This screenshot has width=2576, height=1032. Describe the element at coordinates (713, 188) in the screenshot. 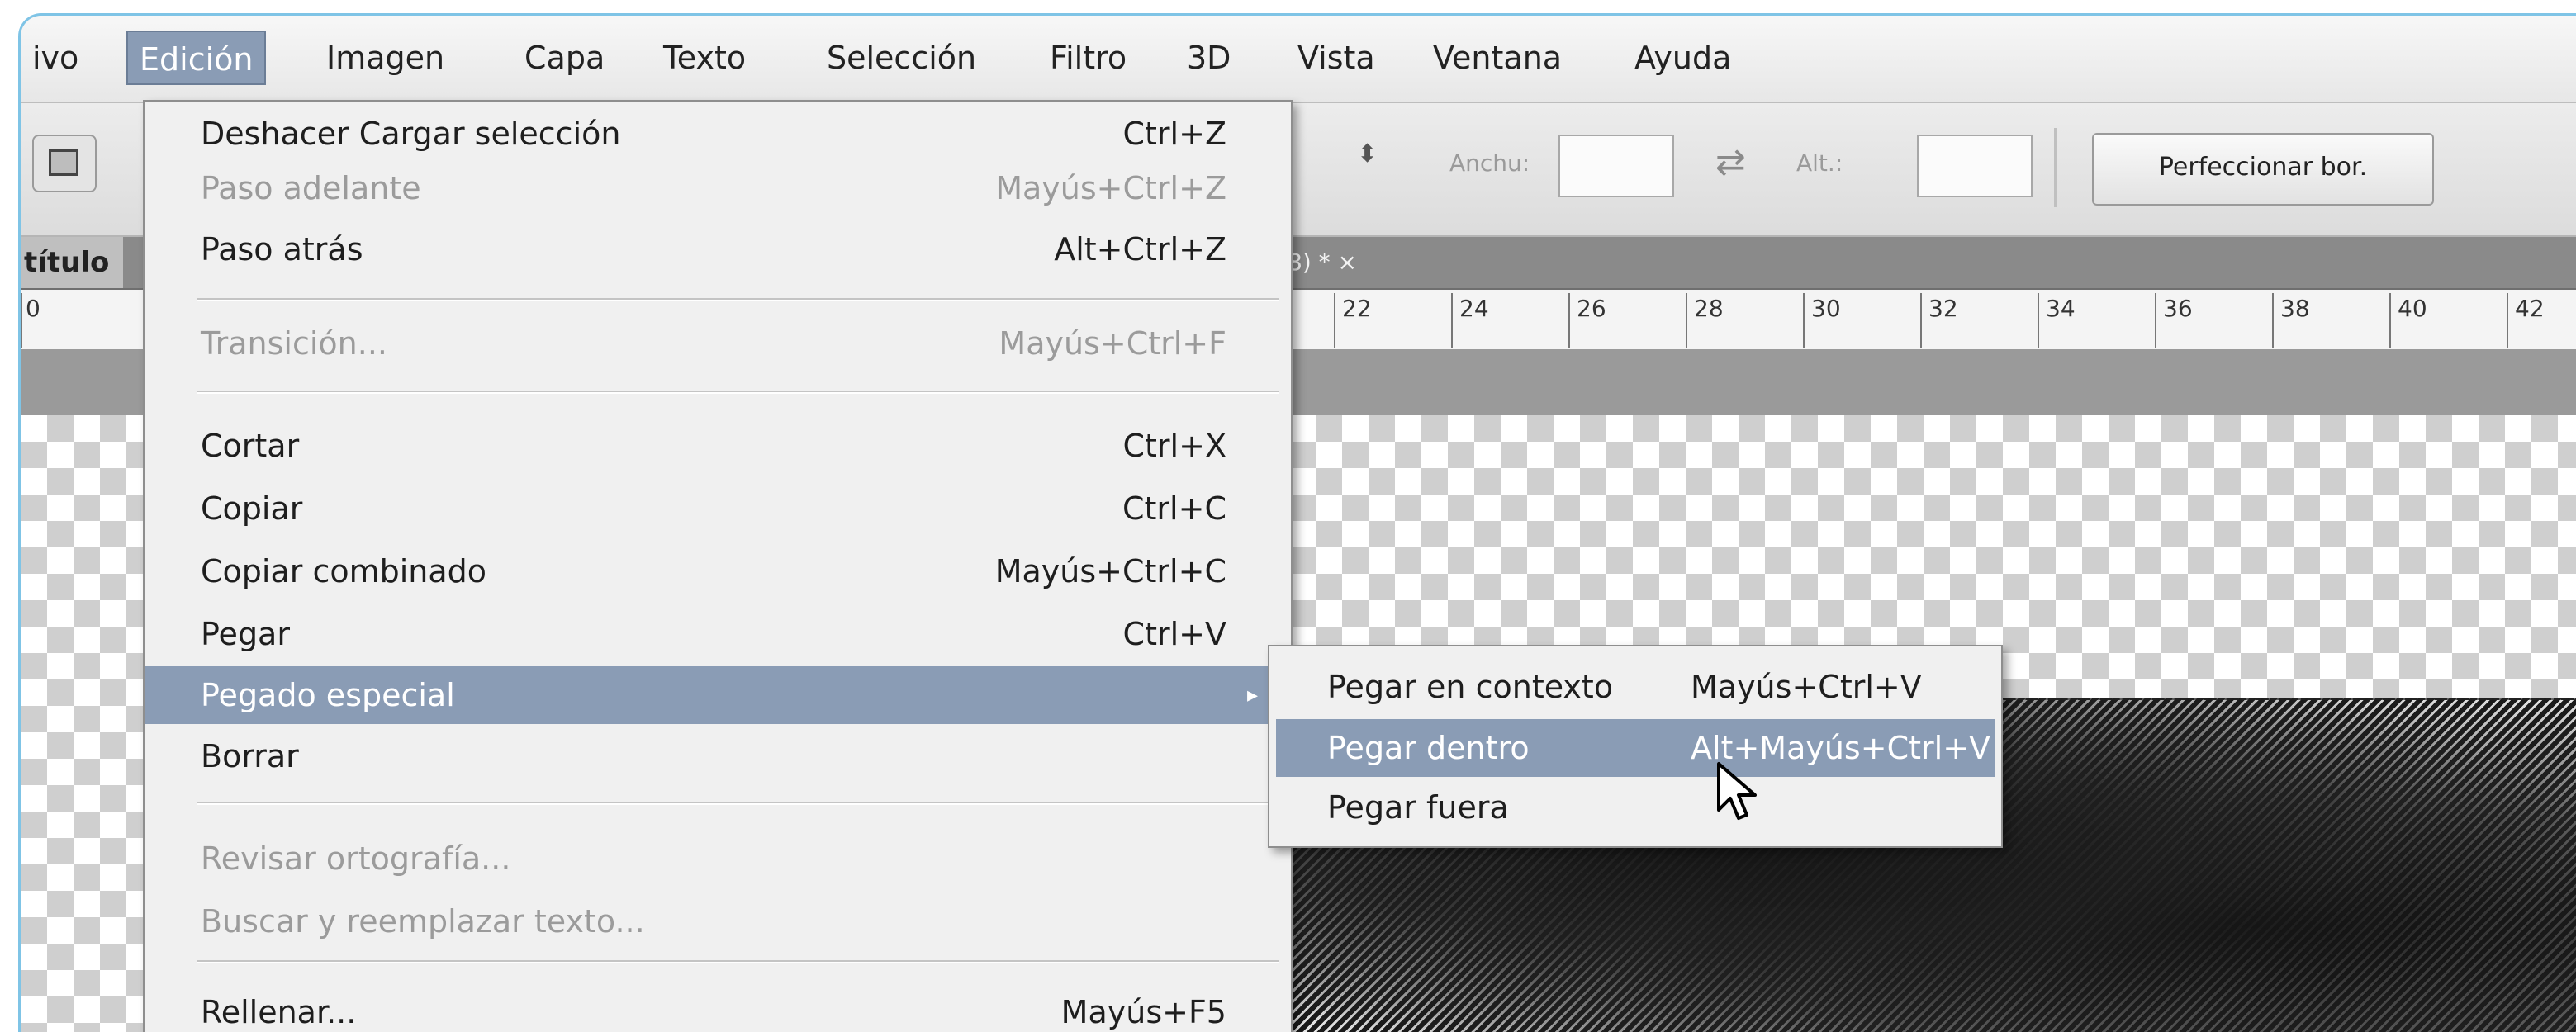

I see `menu-item-step-forward: Paso adelante Mayús+Ctrl+Z` at that location.